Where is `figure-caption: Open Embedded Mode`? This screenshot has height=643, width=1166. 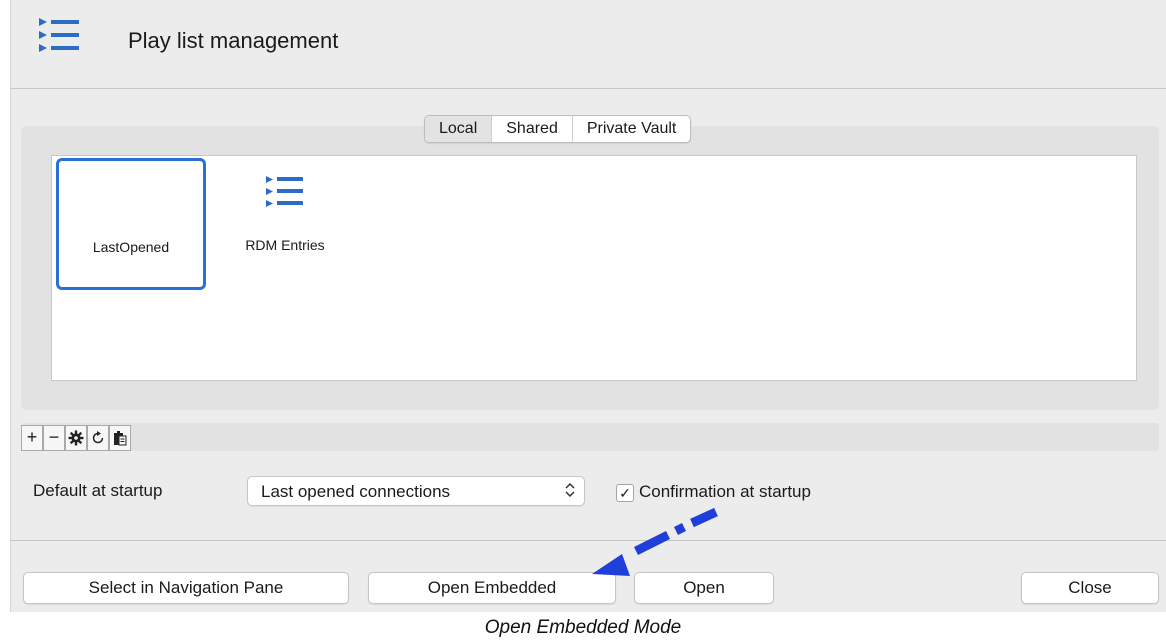 figure-caption: Open Embedded Mode is located at coordinates (583, 627).